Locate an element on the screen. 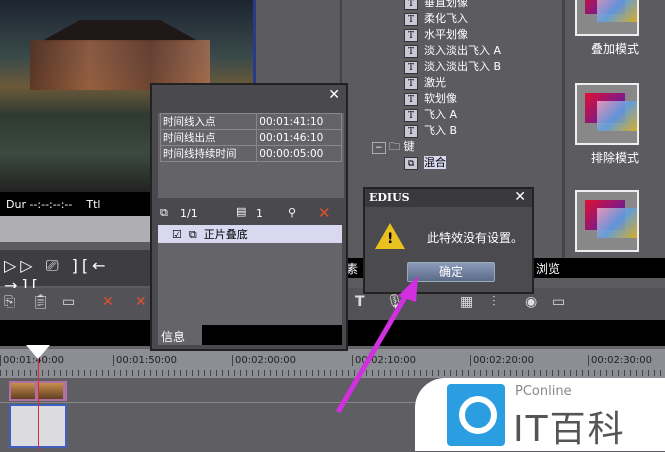 This screenshot has height=452, width=665. tab-browse: 浏览 is located at coordinates (548, 268).